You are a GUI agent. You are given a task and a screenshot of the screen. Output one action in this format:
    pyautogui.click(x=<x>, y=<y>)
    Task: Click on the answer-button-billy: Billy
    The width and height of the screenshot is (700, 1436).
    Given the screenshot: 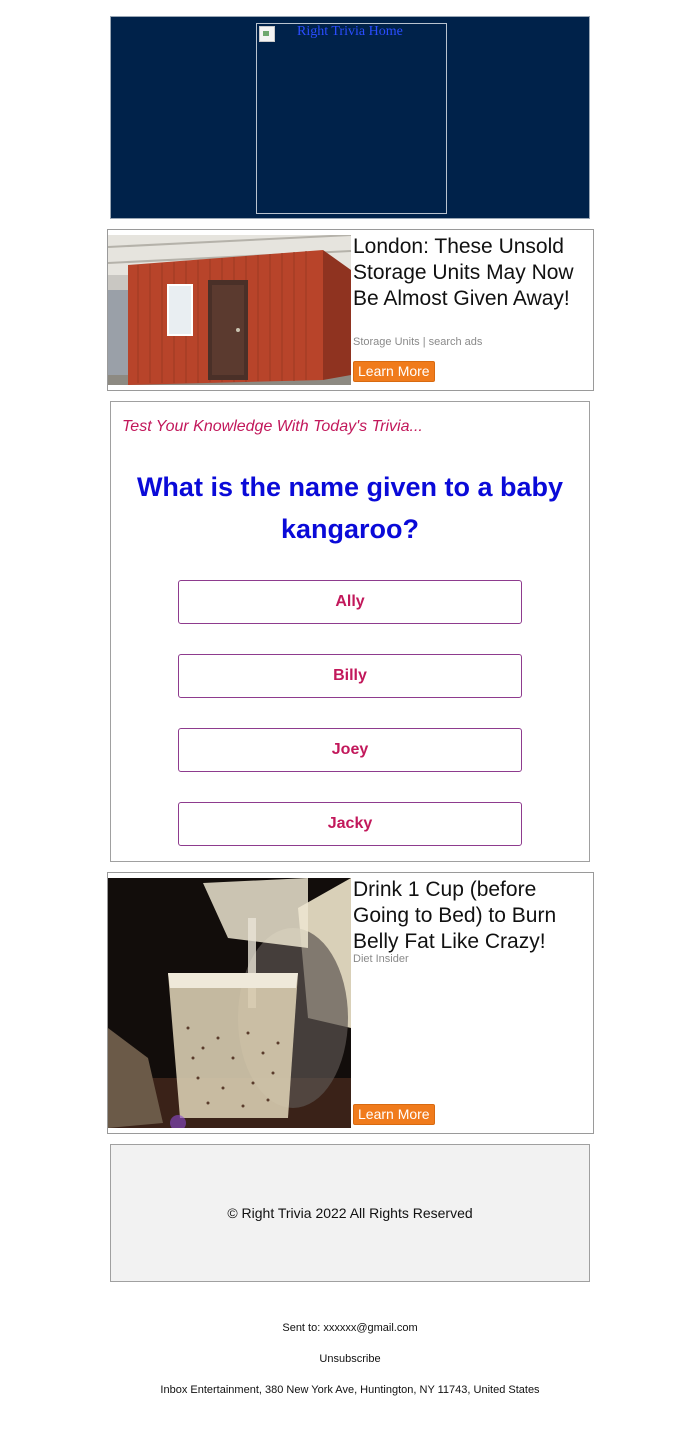 What is the action you would take?
    pyautogui.click(x=350, y=676)
    